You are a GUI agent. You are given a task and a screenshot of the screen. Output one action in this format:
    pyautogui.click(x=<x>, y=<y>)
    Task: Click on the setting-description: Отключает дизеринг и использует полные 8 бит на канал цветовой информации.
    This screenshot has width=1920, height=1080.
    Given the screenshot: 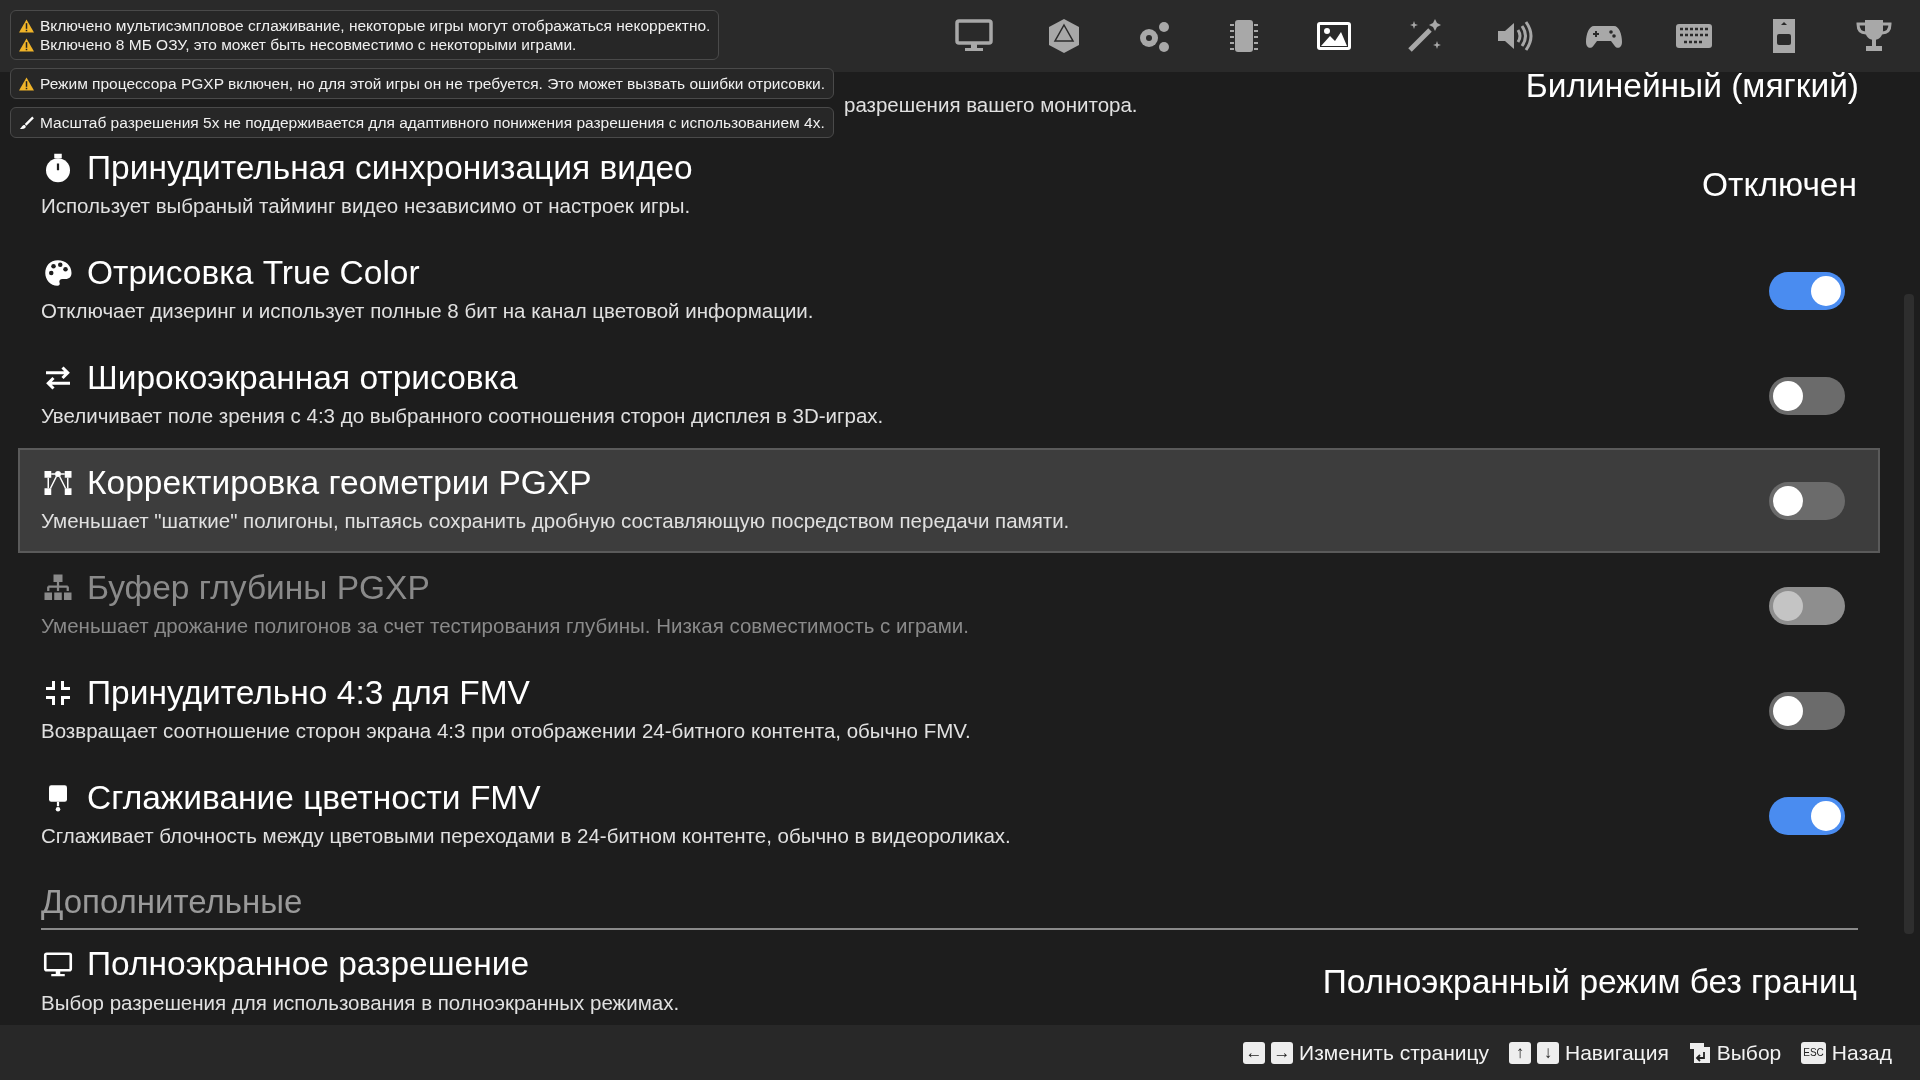 What is the action you would take?
    pyautogui.click(x=427, y=311)
    